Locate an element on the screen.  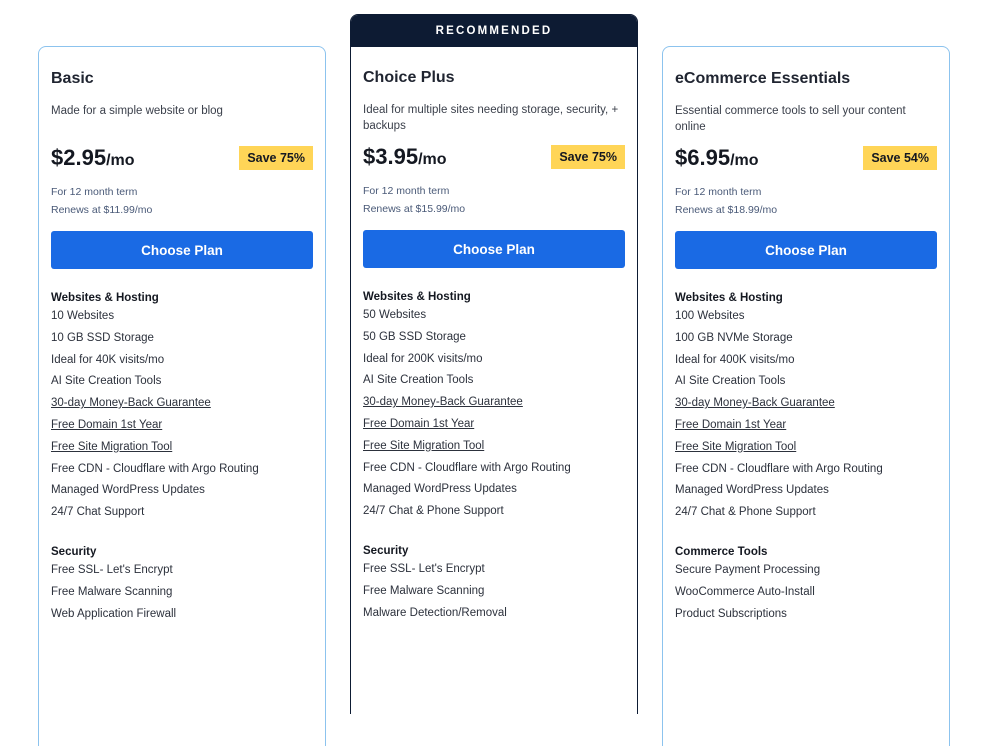
feature-item: 100 GB NVMe Storage is located at coordinates (734, 337).